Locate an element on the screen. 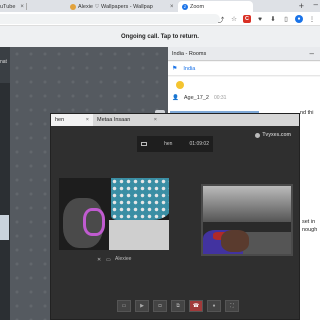  screen-button: ▭ is located at coordinates (124, 306).